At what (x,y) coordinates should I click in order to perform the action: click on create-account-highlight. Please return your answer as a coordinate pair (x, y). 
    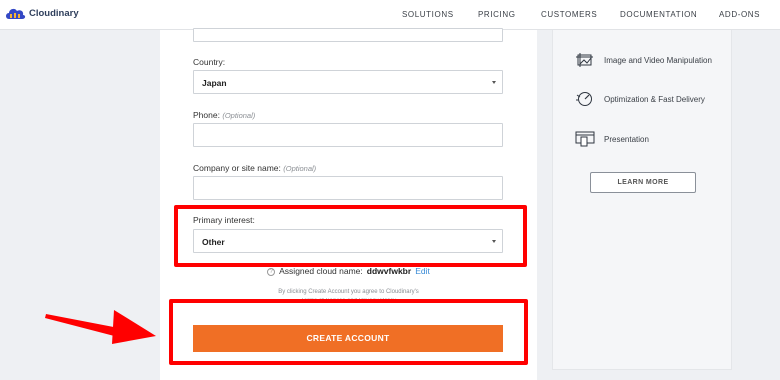
    Looking at the image, I should click on (348, 332).